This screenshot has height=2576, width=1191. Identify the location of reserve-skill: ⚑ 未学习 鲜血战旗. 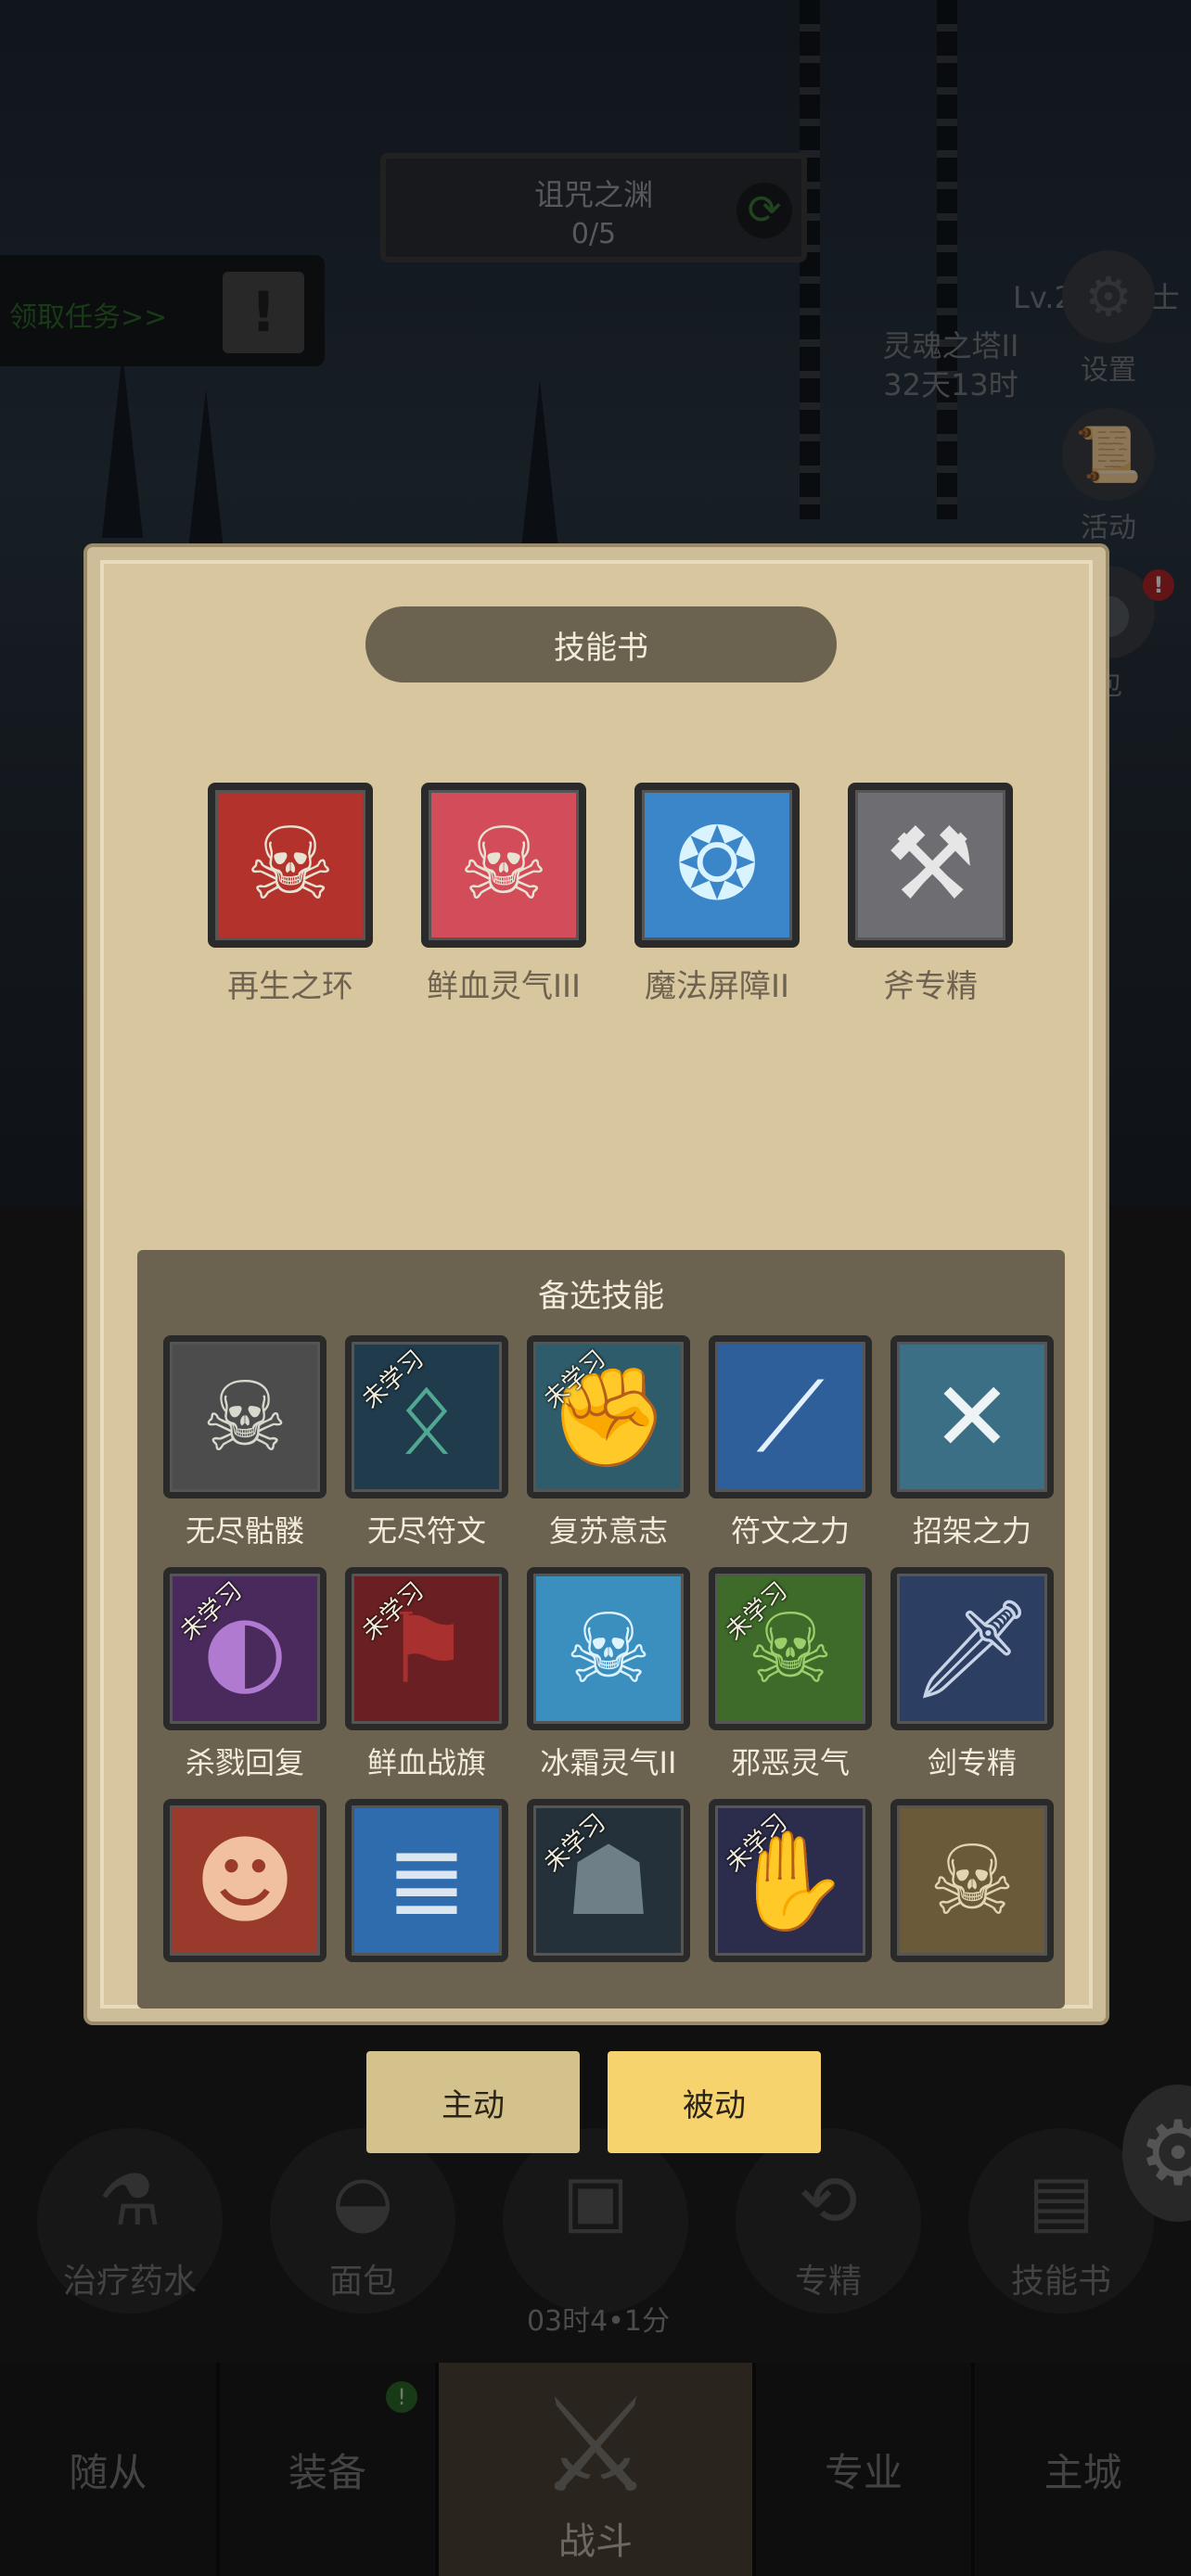
(427, 1683).